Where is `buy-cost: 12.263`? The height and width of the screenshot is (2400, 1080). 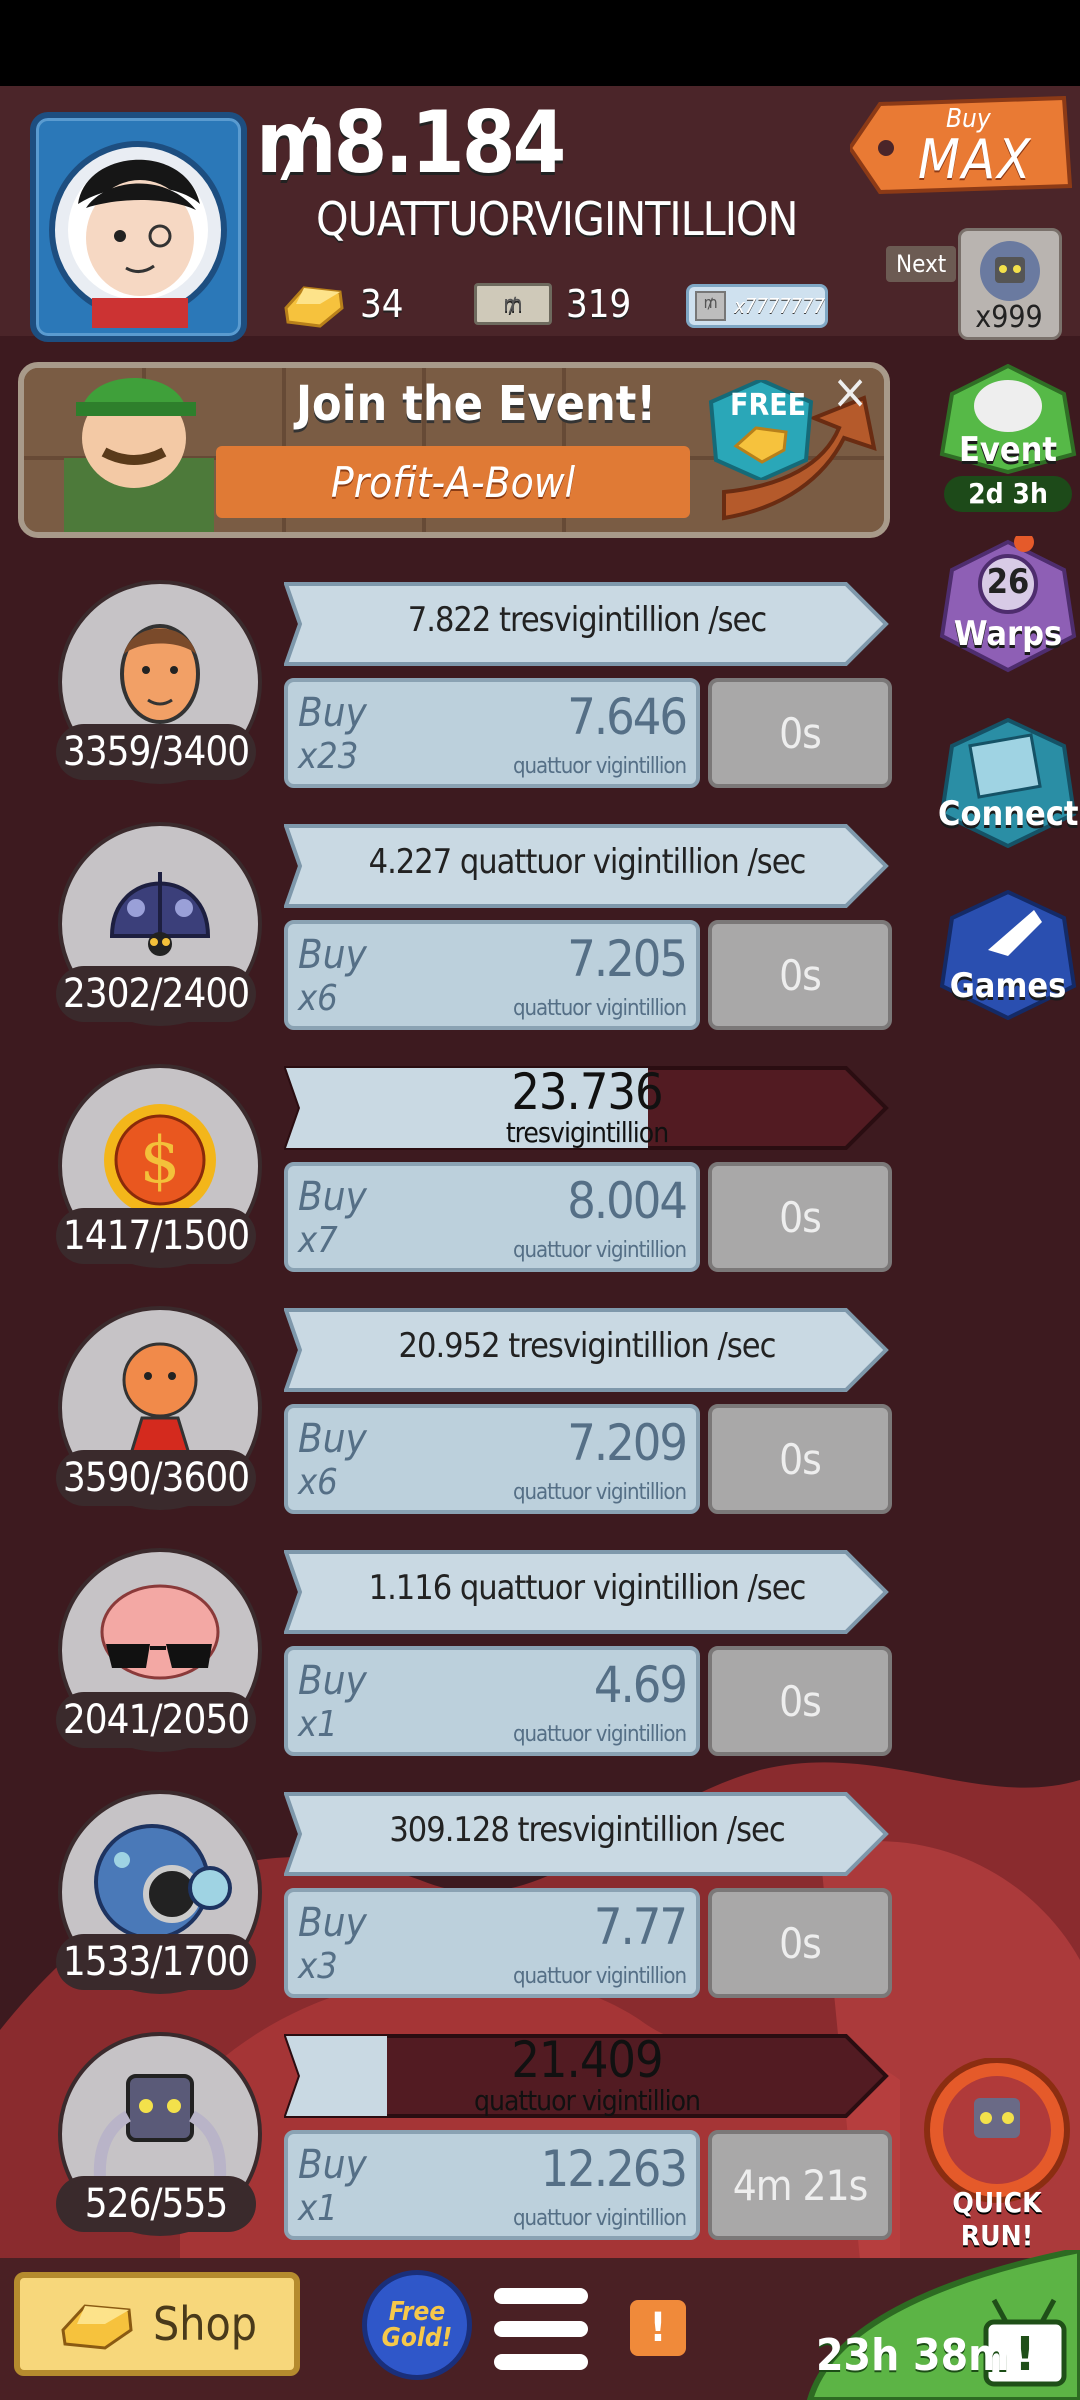
buy-cost: 12.263 is located at coordinates (614, 2169).